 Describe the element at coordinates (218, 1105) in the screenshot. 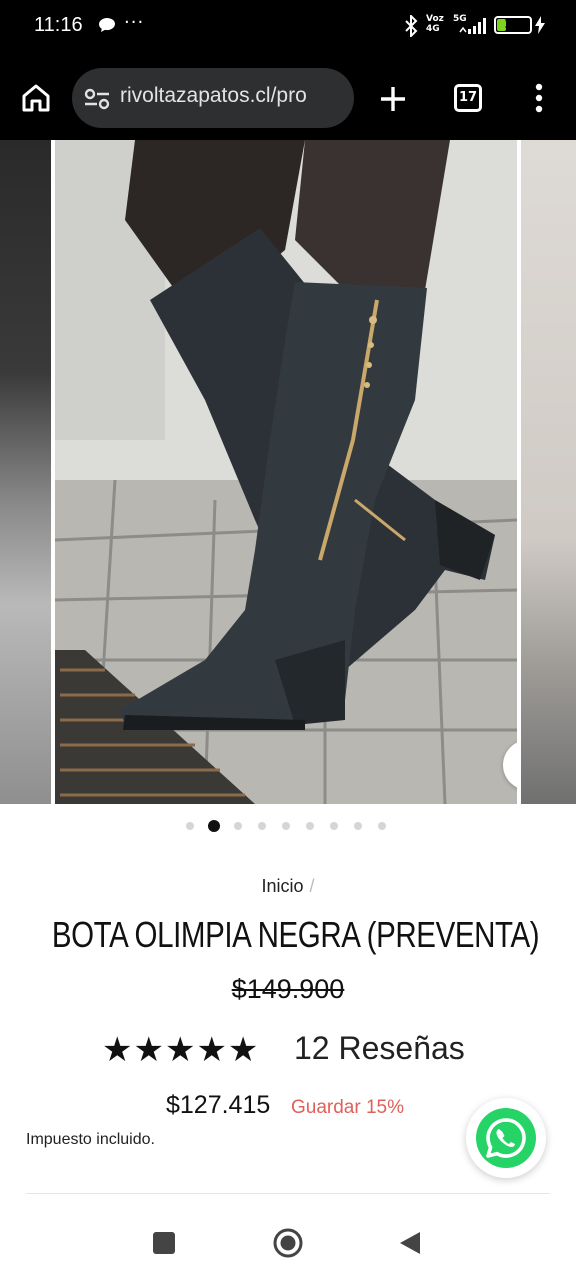

I see `sale-price: $127.415` at that location.